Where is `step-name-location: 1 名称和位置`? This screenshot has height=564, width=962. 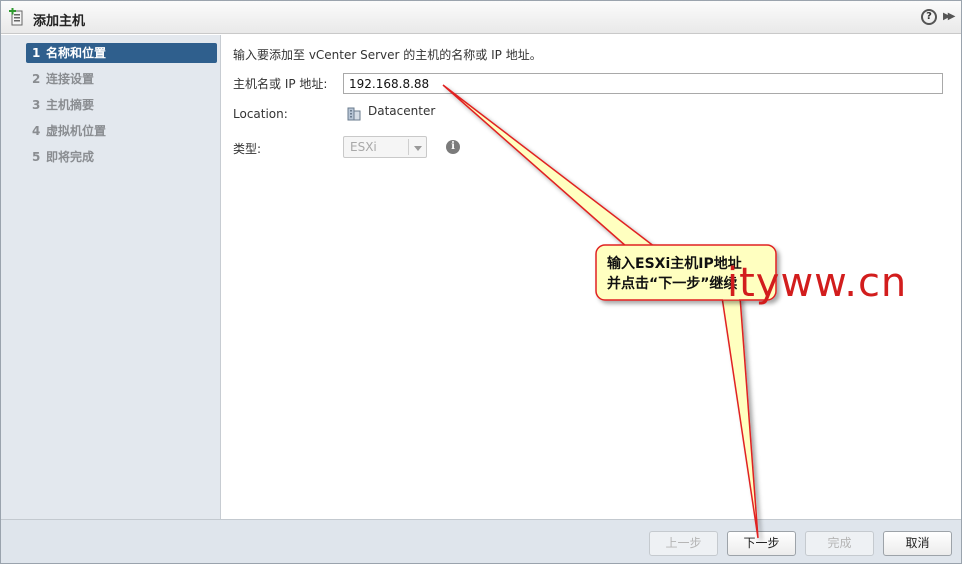
step-name-location: 1 名称和位置 is located at coordinates (121, 53).